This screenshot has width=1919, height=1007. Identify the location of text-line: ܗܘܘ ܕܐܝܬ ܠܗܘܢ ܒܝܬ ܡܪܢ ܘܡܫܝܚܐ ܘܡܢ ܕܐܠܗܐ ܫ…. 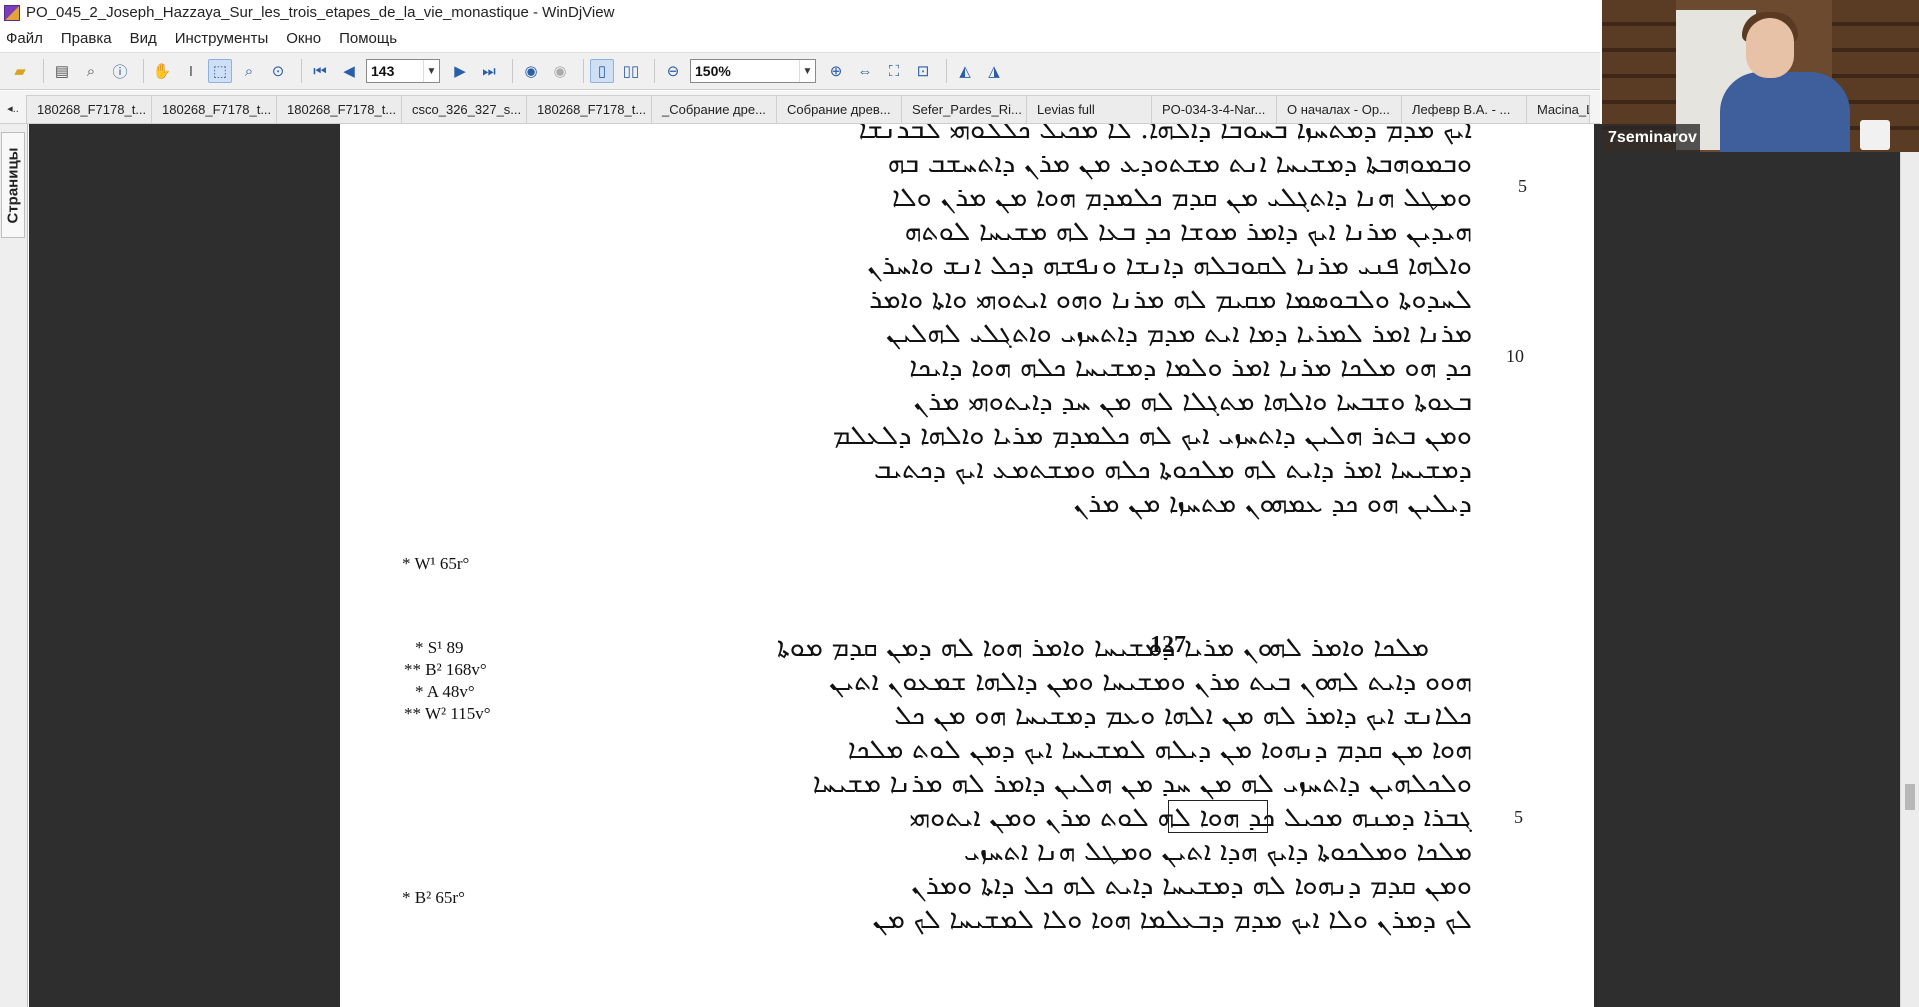
(1150, 681).